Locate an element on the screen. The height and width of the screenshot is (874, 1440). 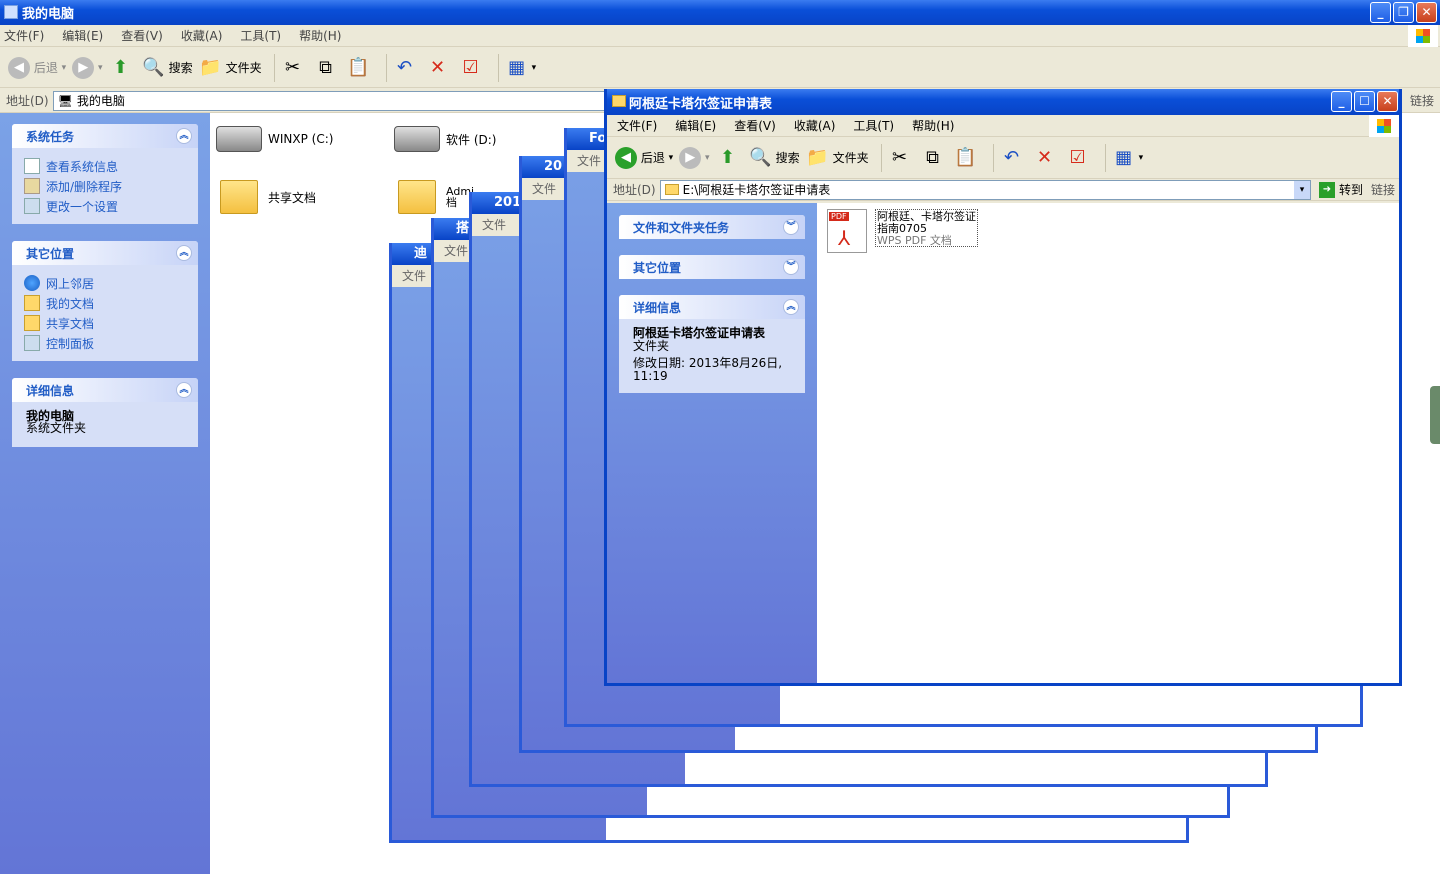
front-close-button: ✕ is located at coordinates (1387, 101).